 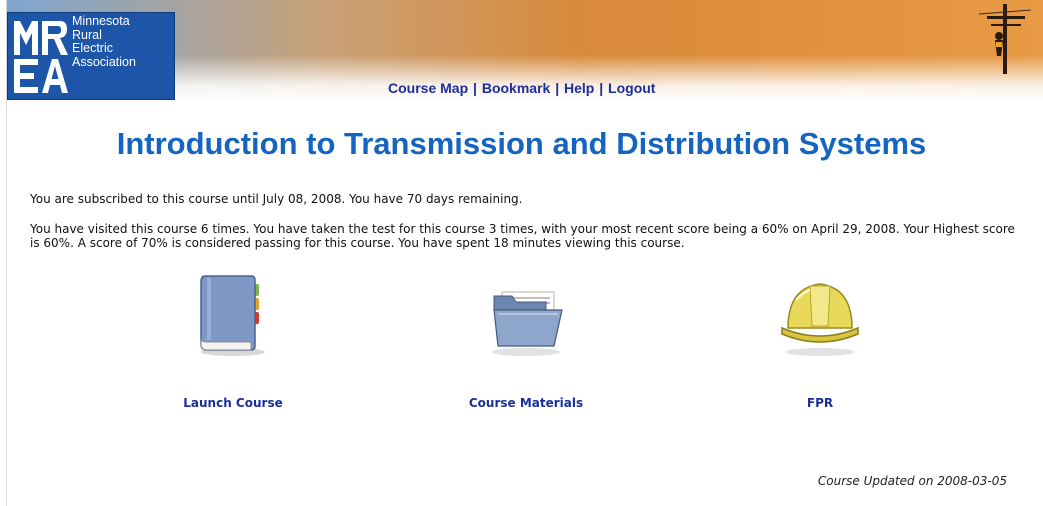 I want to click on course-materials-tile: Course Materials, so click(x=526, y=340).